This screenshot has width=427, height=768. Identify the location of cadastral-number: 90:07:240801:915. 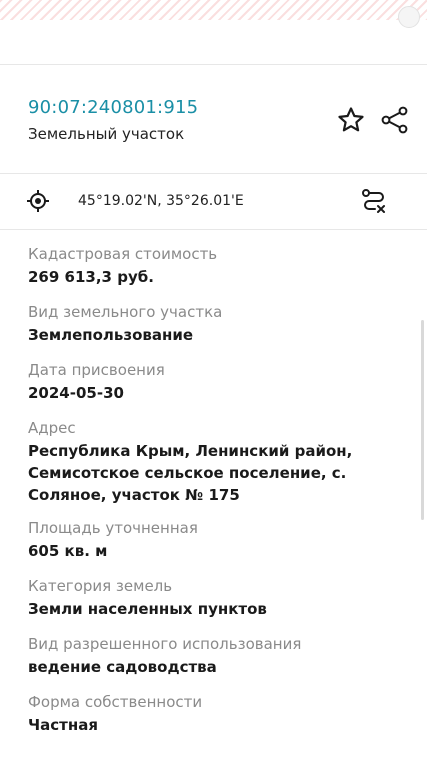
(113, 107).